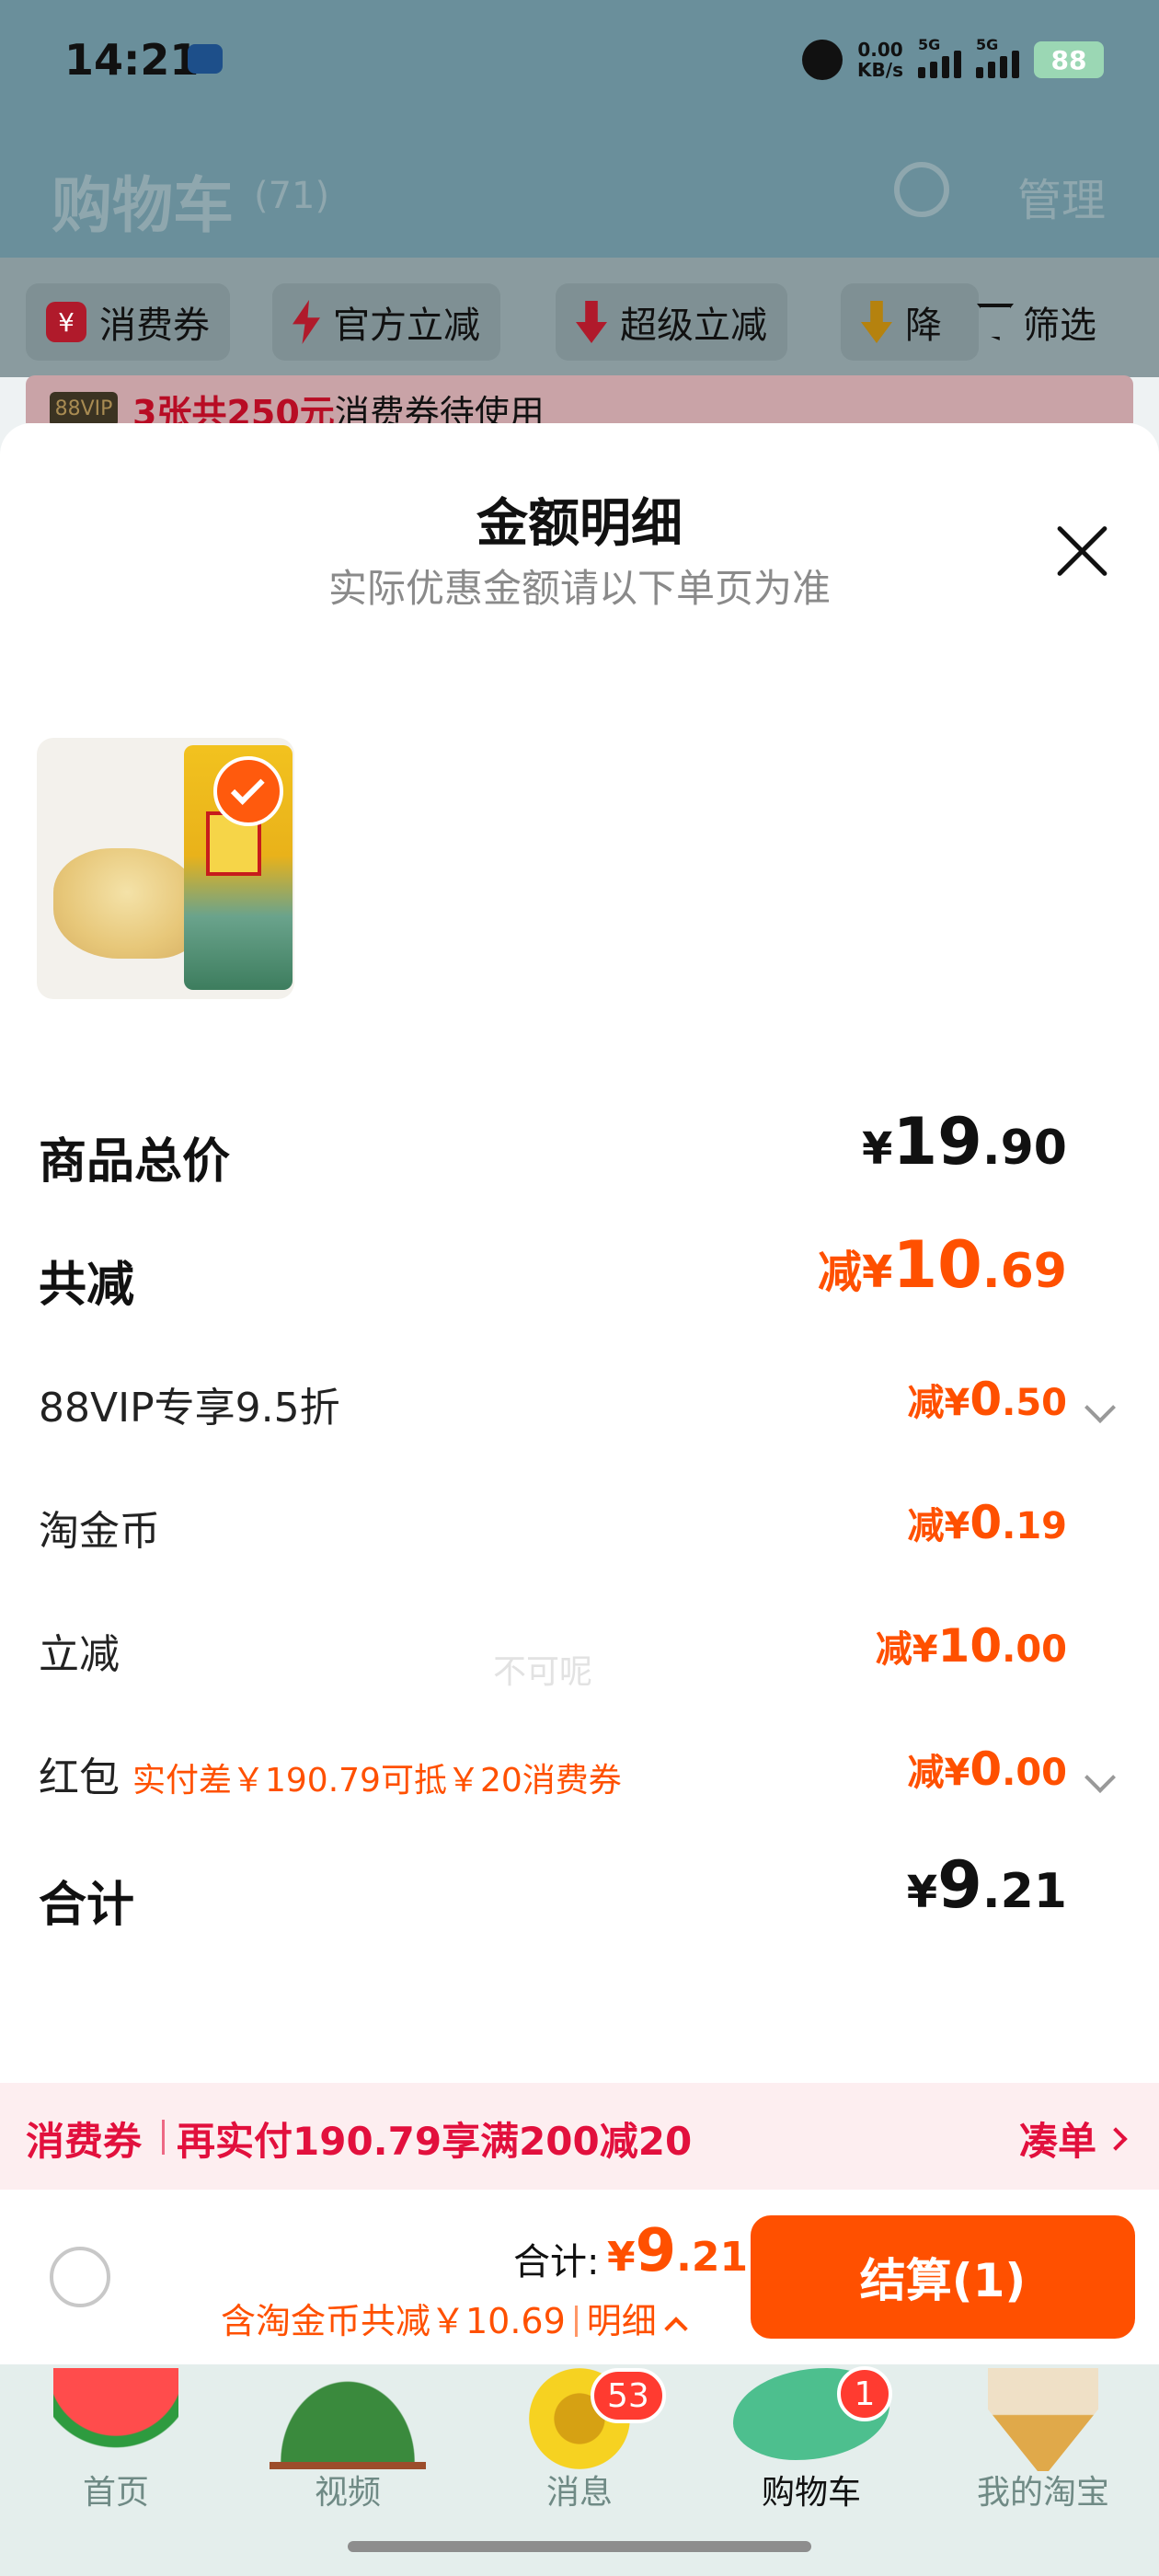  Describe the element at coordinates (880, 60) in the screenshot. I see `network-speed: 0.00 KB/s` at that location.